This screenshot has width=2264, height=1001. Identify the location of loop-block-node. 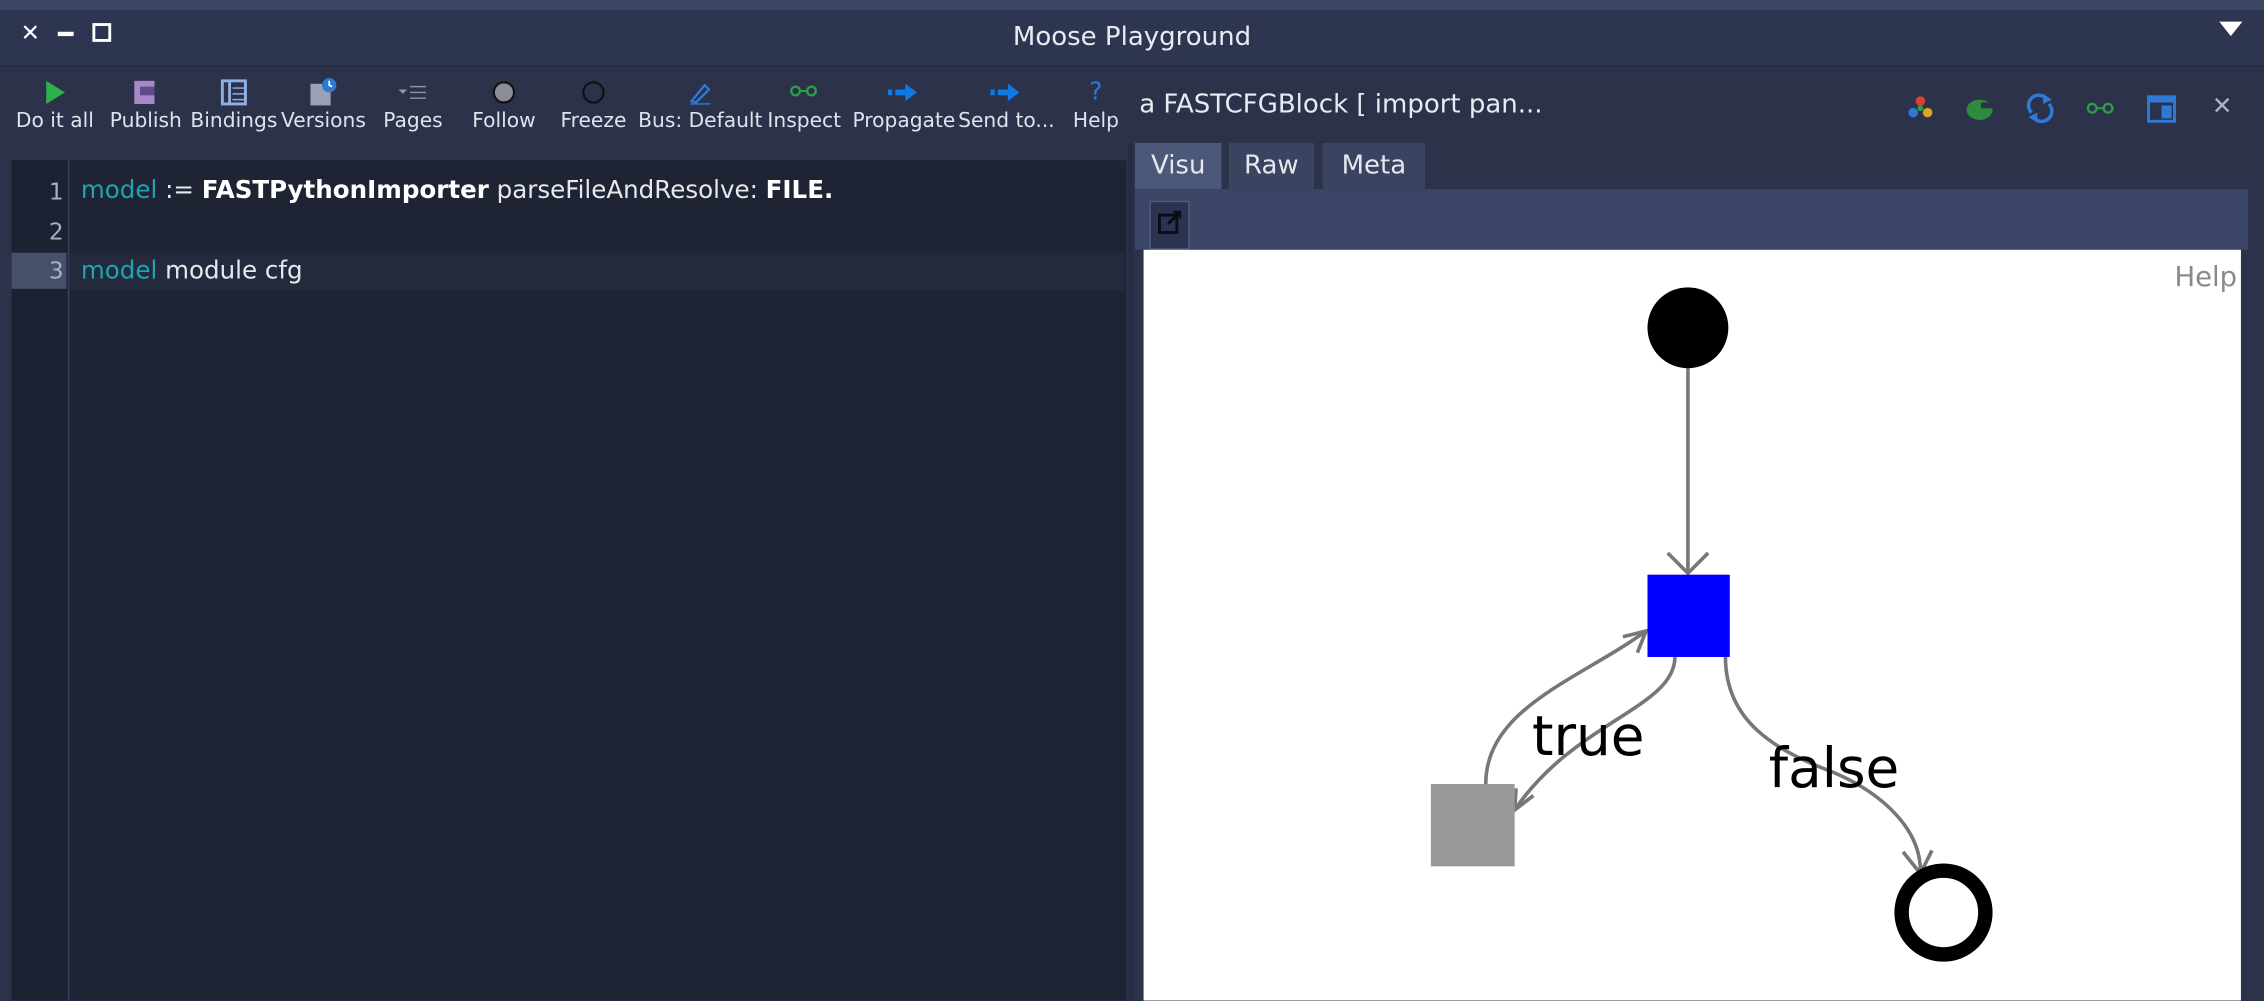
(1472, 825).